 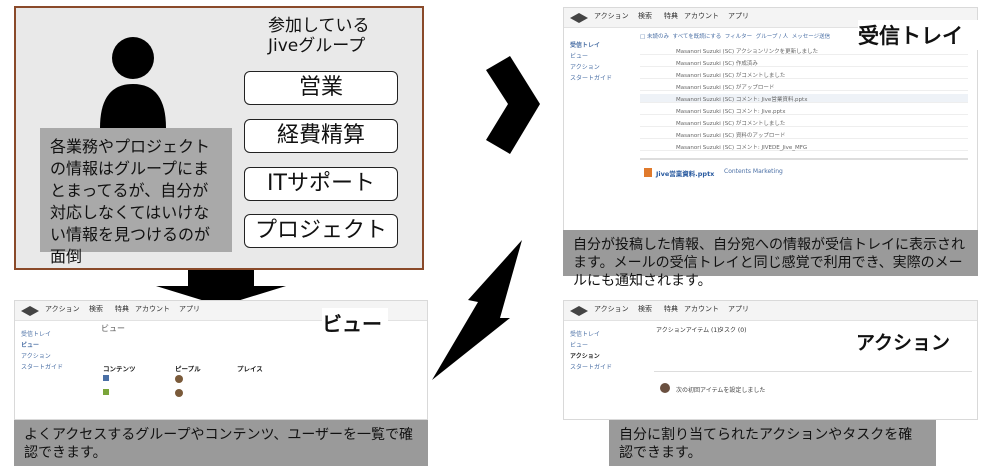 I want to click on list-item: Masanori Suzuki (SC) 資料のアップロード, so click(x=804, y=134).